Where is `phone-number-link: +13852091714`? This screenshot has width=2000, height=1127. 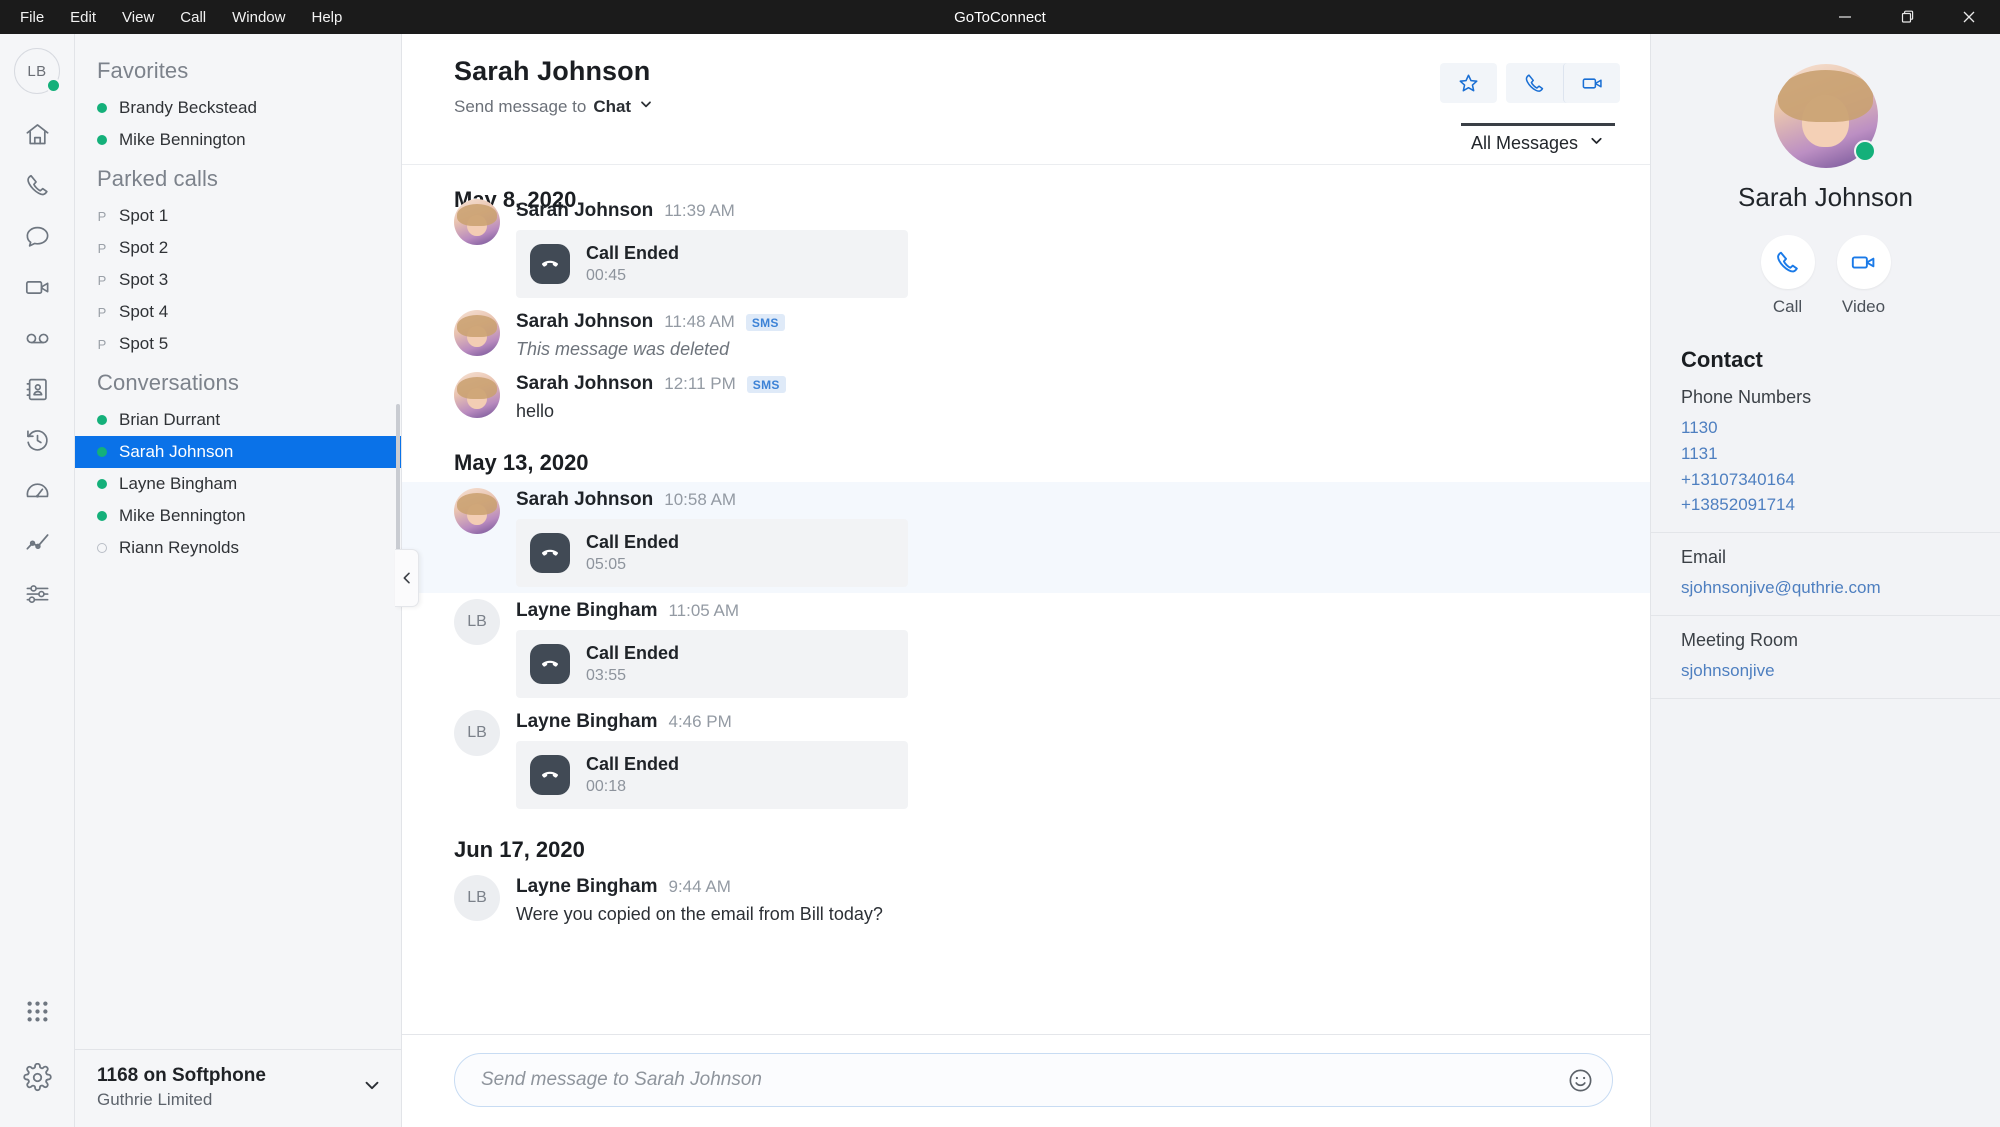 phone-number-link: +13852091714 is located at coordinates (1825, 505).